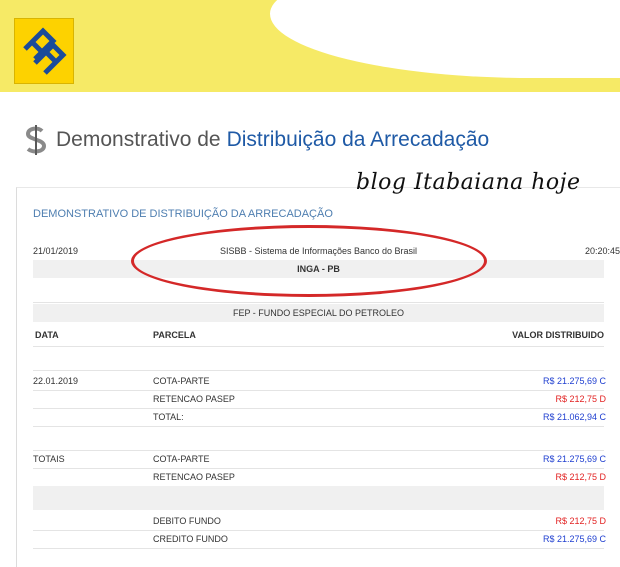 The height and width of the screenshot is (567, 620). I want to click on table-header: DATA PARCELA VALOR DISTRIBUIDO, so click(318, 338).